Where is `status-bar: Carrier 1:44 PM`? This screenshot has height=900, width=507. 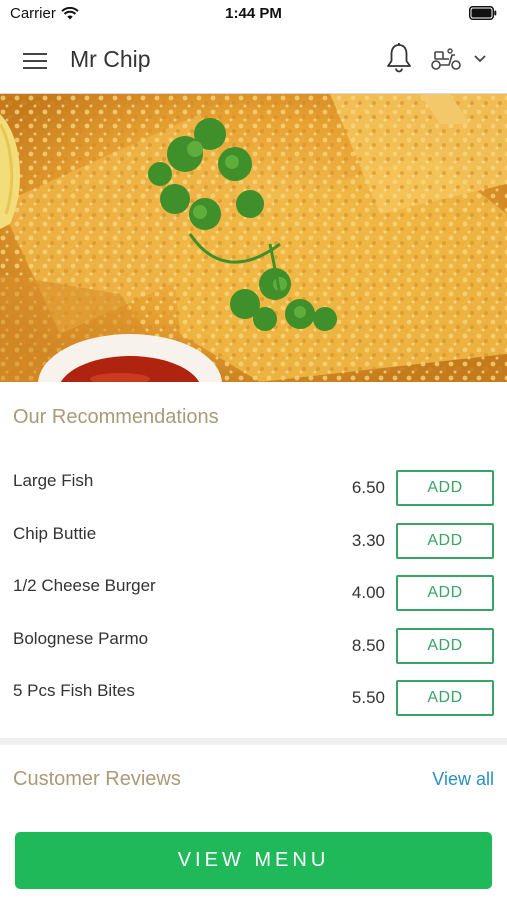
status-bar: Carrier 1:44 PM is located at coordinates (253, 14).